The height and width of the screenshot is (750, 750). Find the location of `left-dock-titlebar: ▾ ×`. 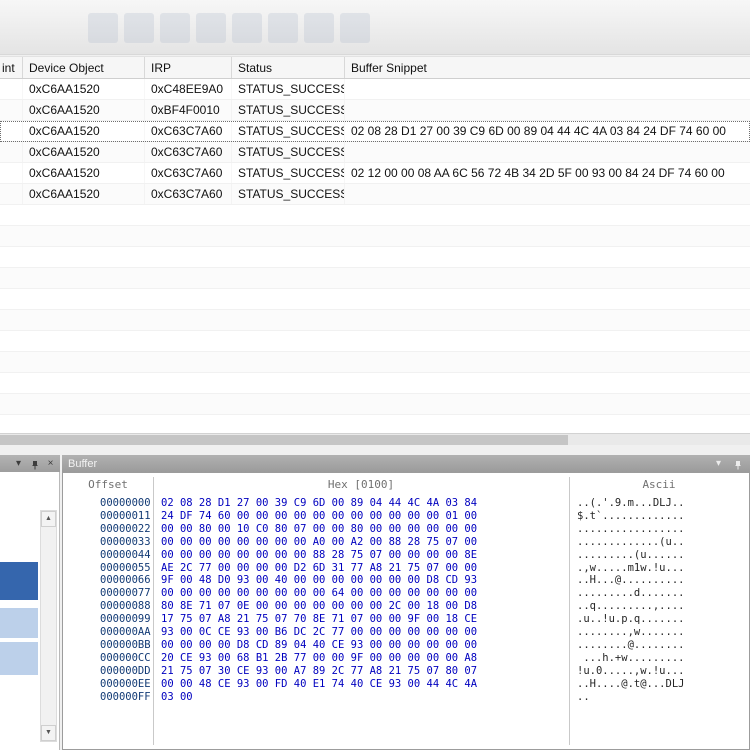

left-dock-titlebar: ▾ × is located at coordinates (30, 463).